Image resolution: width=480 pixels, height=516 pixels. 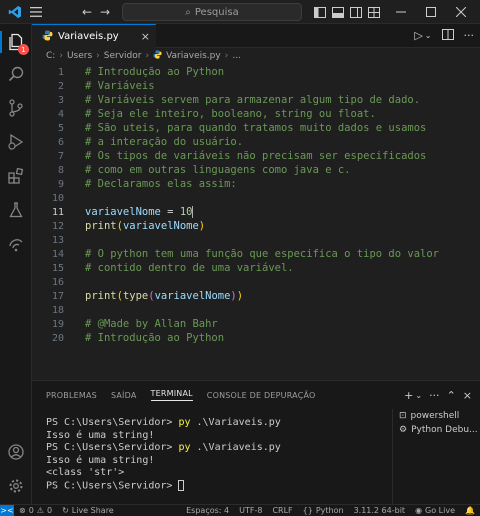 I want to click on terminal-instance-item: ⊡ powershell, so click(x=436, y=416).